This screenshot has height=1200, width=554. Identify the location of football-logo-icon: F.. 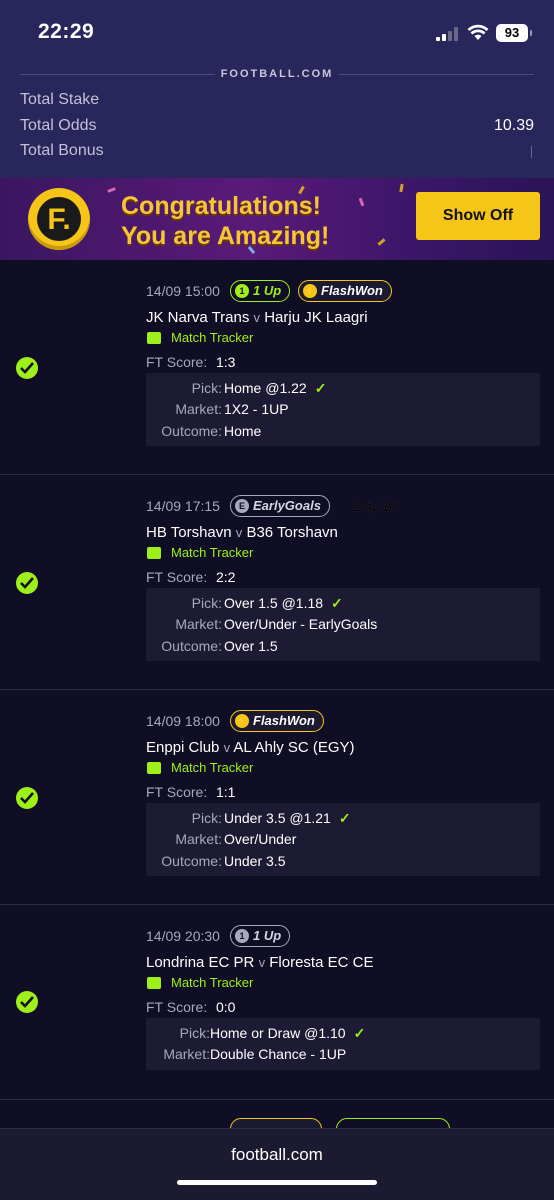
(59, 219).